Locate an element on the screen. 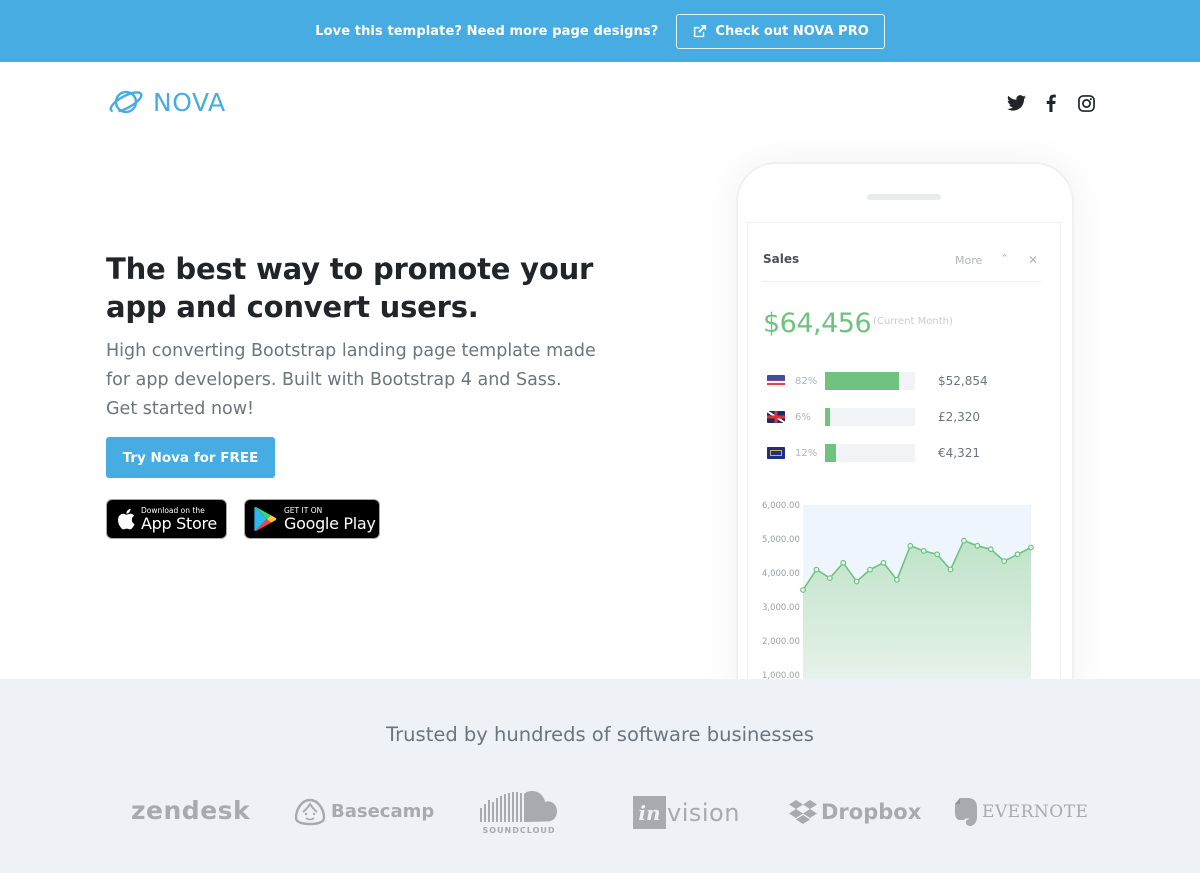 This screenshot has height=873, width=1200. apple-icon is located at coordinates (126, 519).